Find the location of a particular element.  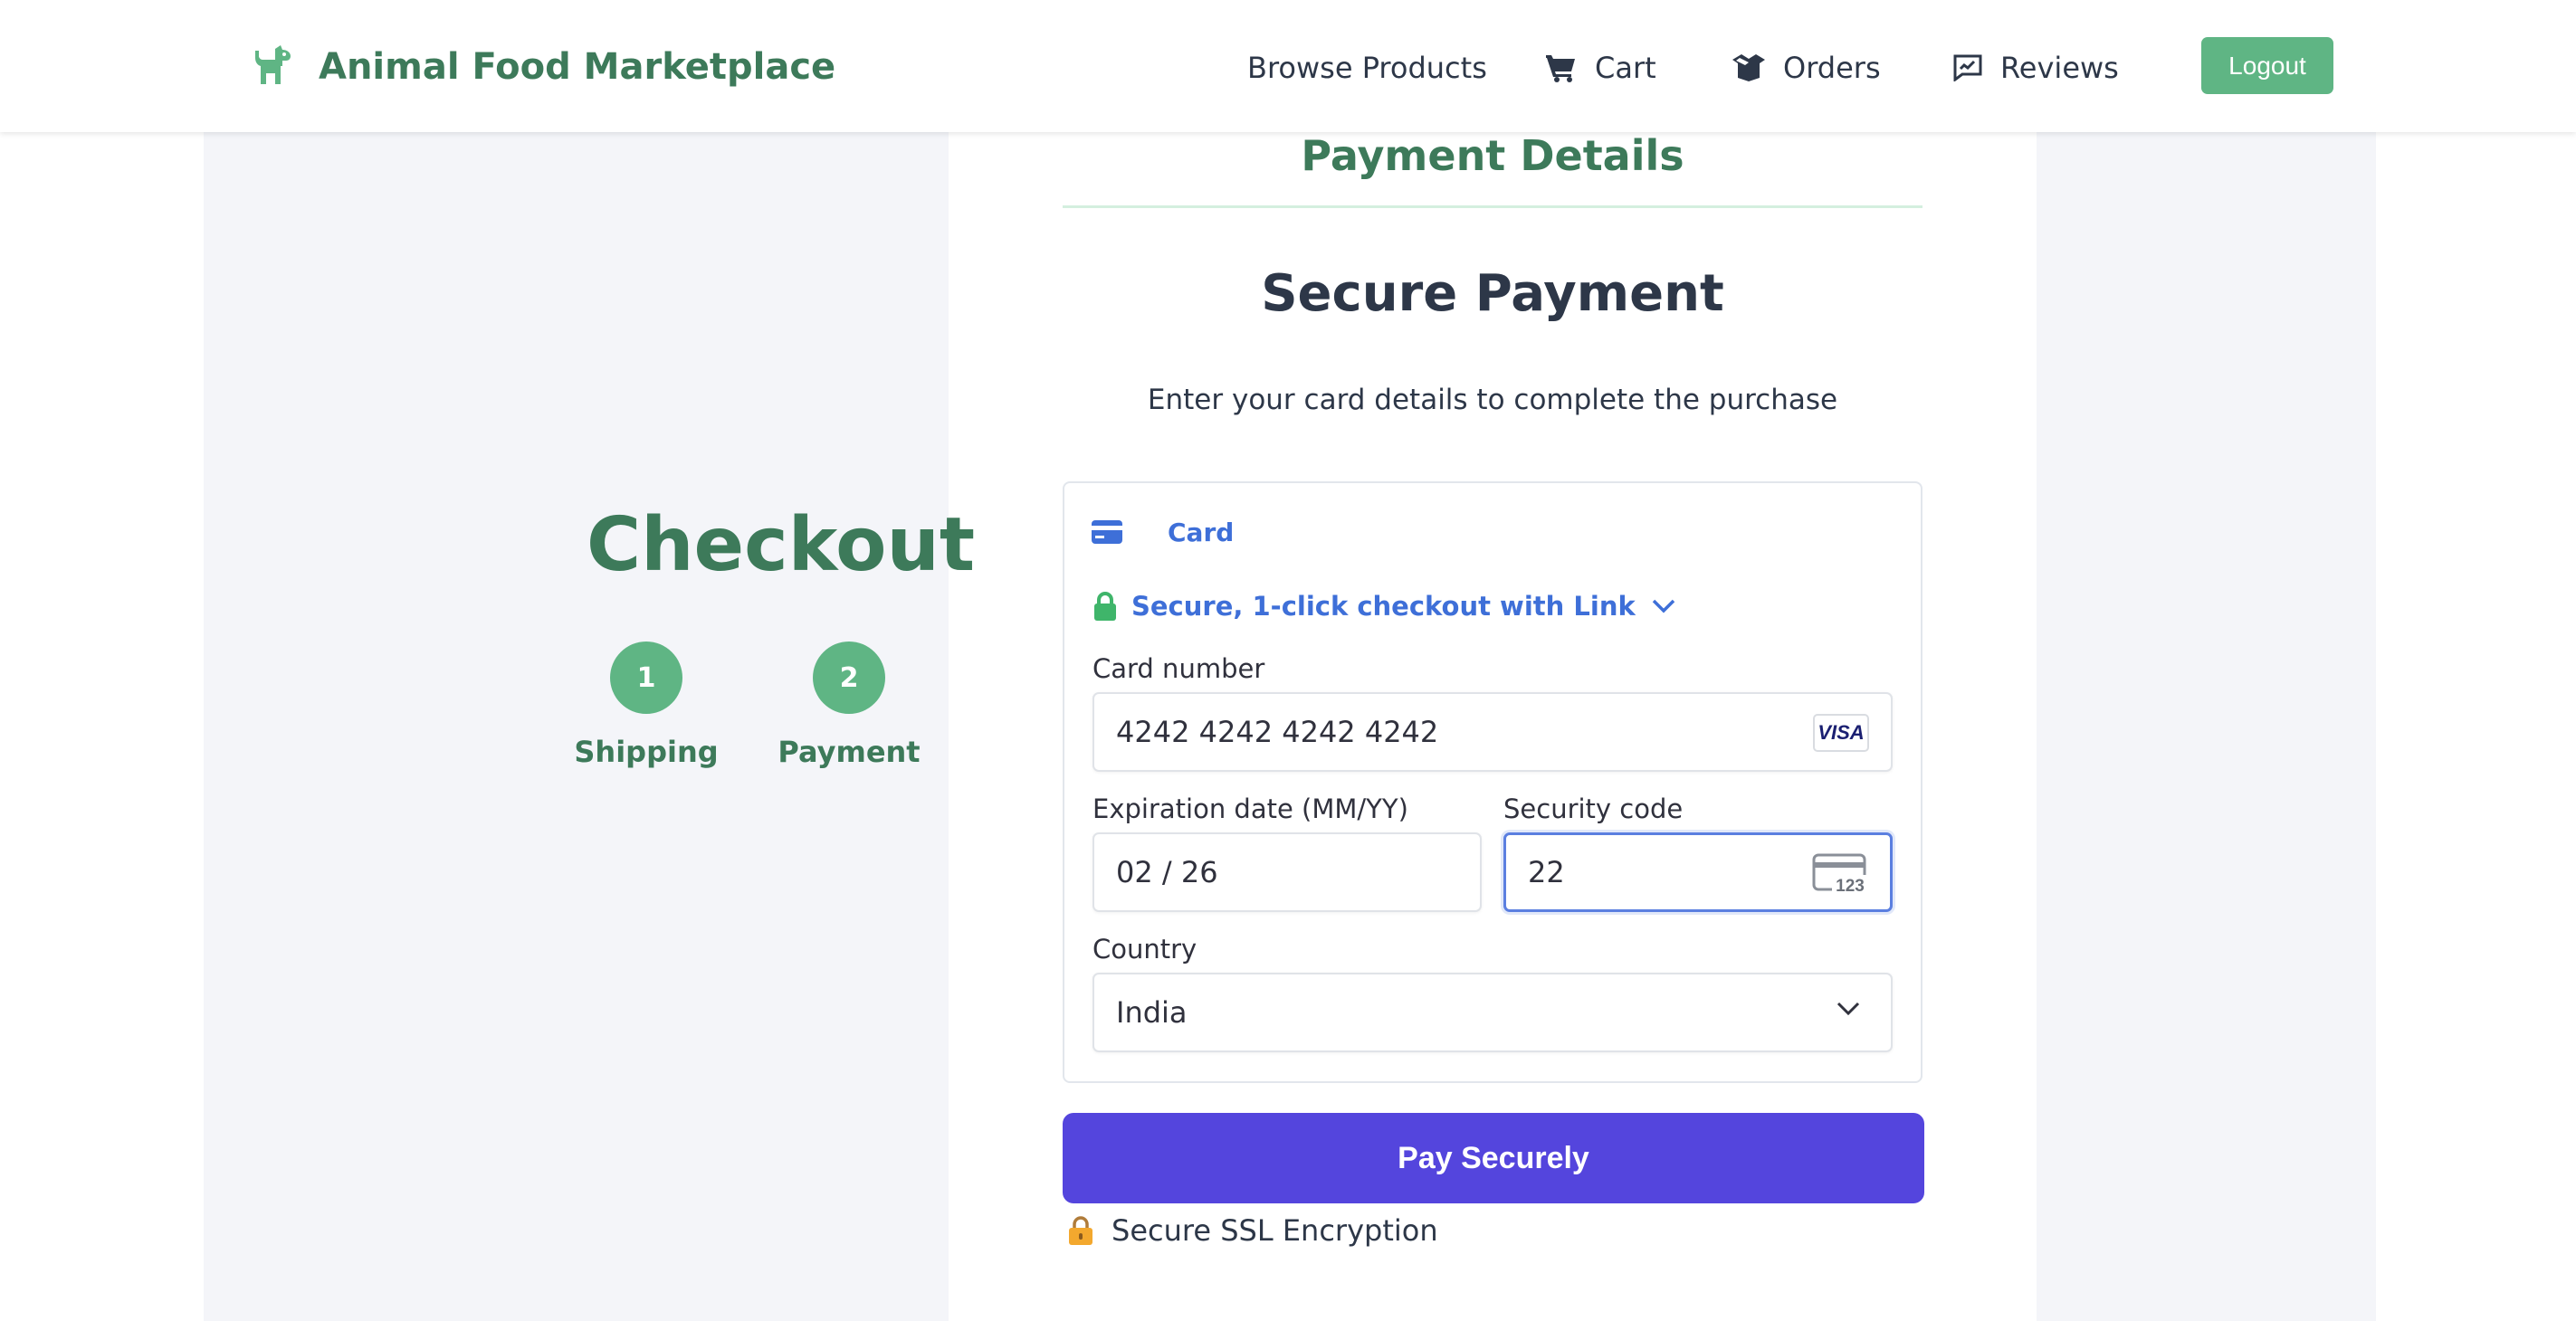

nav-orders-label: Orders is located at coordinates (1832, 68).